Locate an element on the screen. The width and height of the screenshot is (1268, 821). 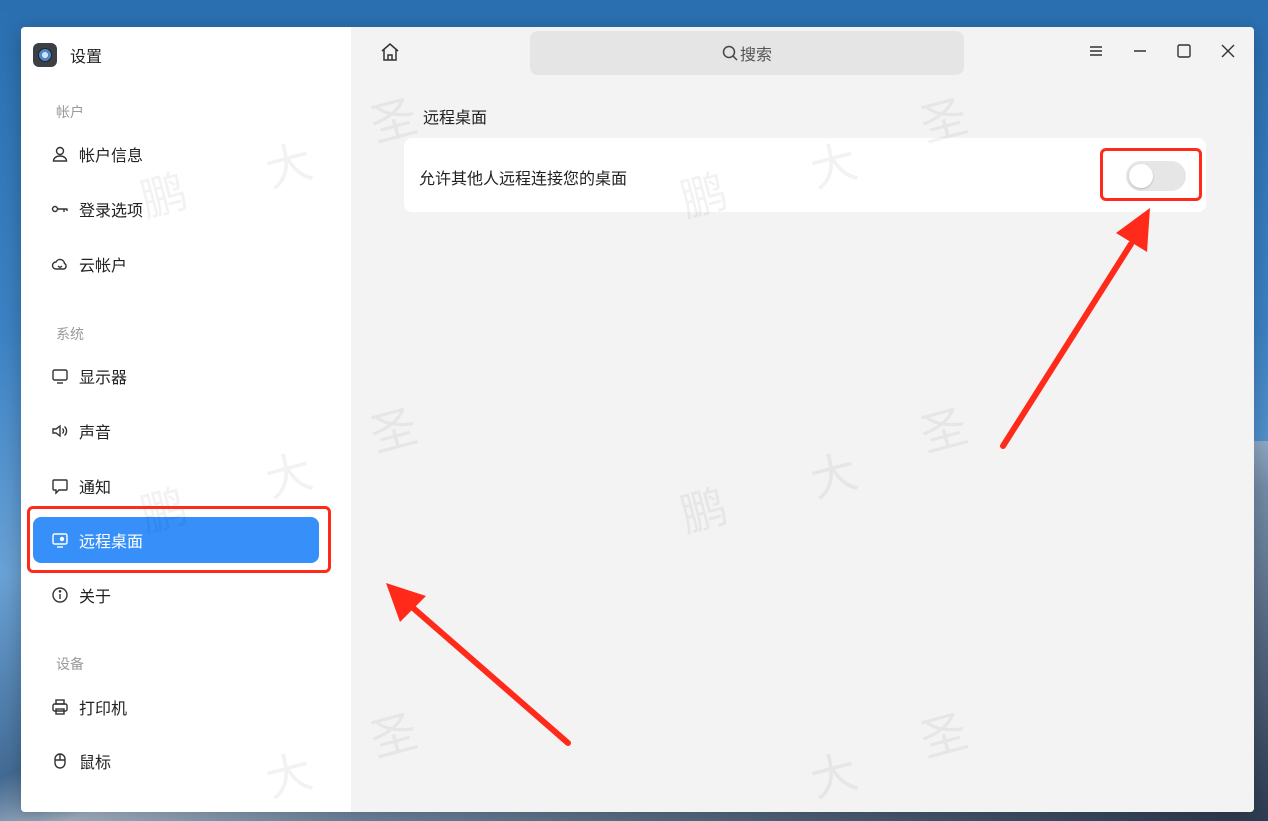
search-icon is located at coordinates (730, 53).